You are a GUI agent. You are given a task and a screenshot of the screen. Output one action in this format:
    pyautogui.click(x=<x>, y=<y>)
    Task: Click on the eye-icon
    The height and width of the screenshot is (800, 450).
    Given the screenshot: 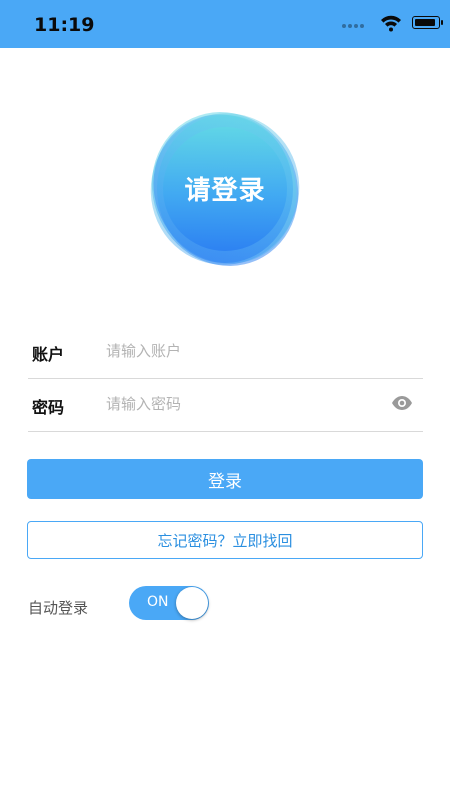 What is the action you would take?
    pyautogui.click(x=402, y=403)
    